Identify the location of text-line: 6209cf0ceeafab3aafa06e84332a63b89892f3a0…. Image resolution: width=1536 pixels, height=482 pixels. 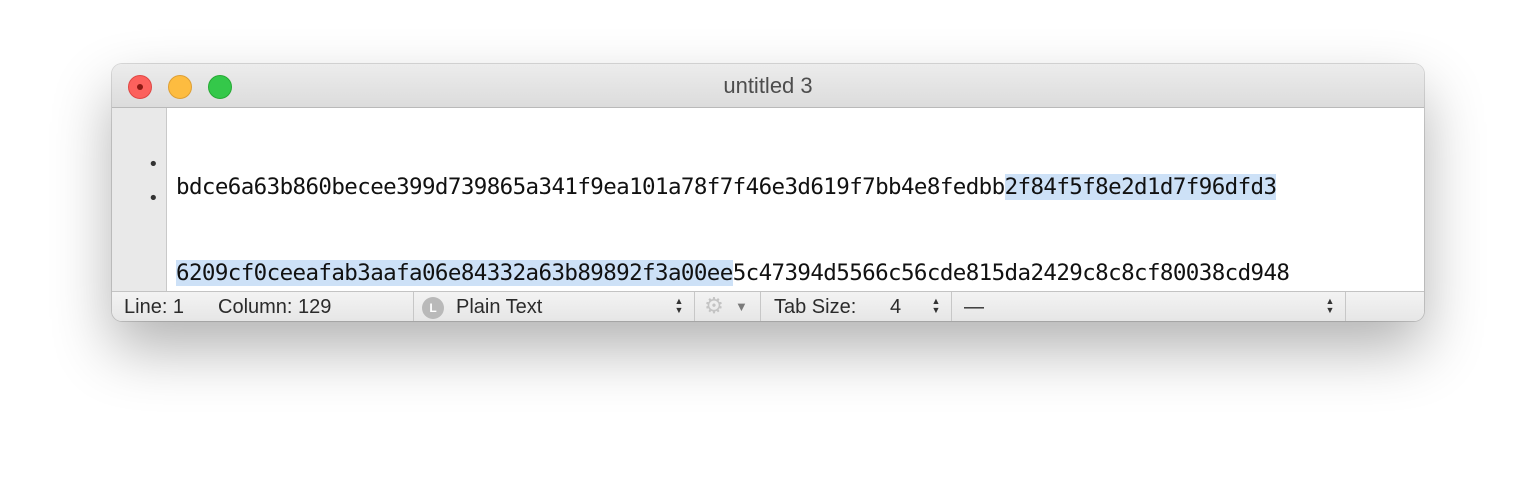
(800, 273).